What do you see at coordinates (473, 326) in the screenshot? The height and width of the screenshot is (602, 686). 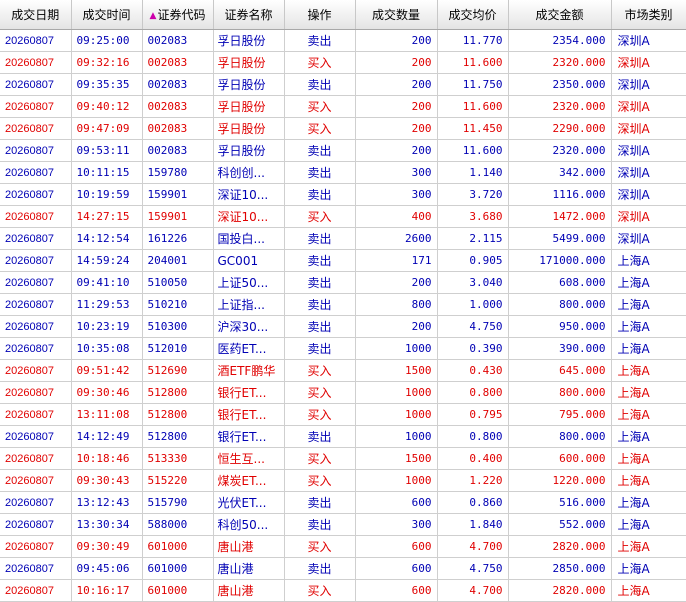 I see `cell-price: 4.750` at bounding box center [473, 326].